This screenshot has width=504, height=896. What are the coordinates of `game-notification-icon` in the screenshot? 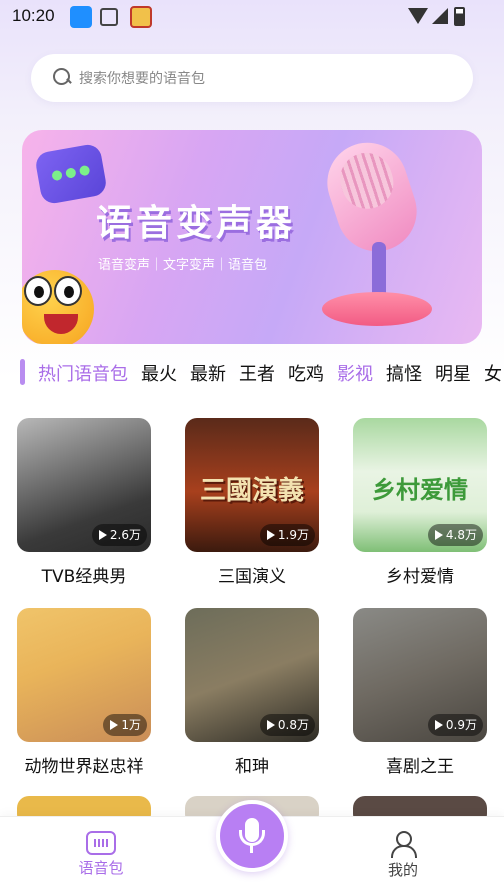 It's located at (141, 17).